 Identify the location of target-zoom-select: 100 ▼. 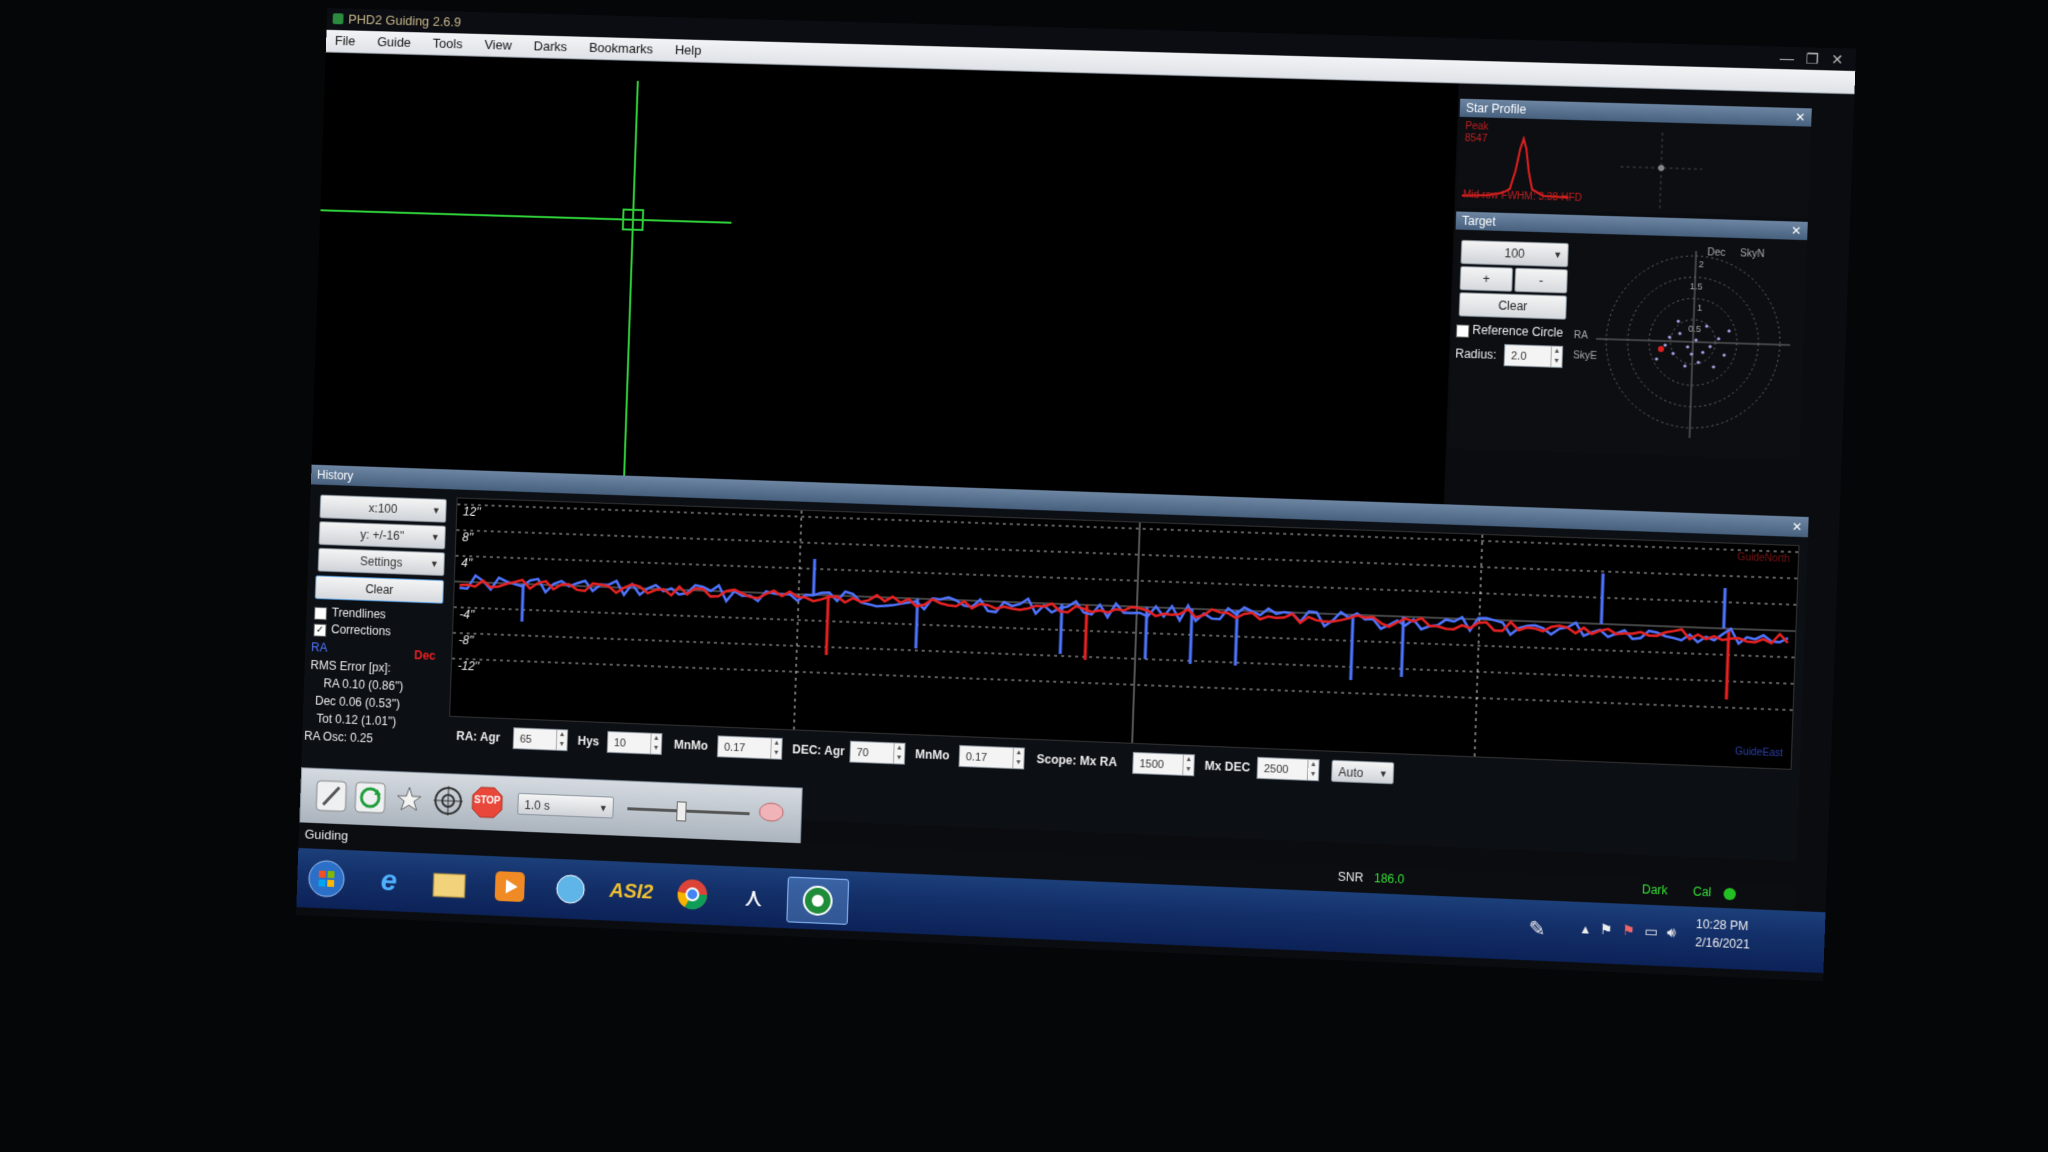
(1514, 253).